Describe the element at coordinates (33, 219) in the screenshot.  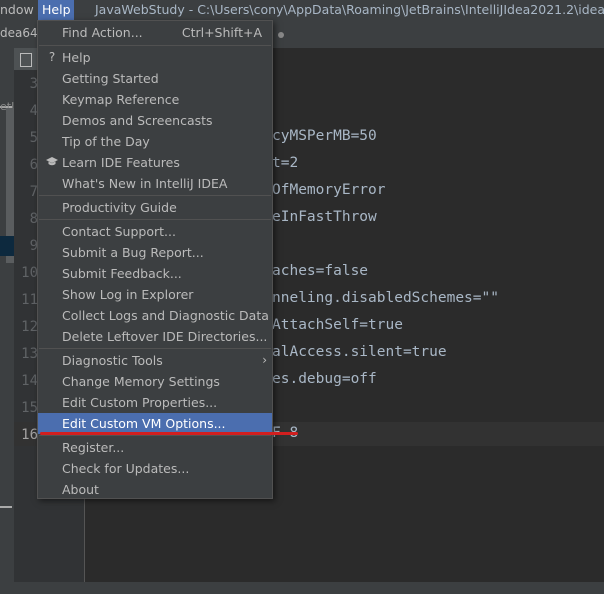
I see `line-number: 8` at that location.